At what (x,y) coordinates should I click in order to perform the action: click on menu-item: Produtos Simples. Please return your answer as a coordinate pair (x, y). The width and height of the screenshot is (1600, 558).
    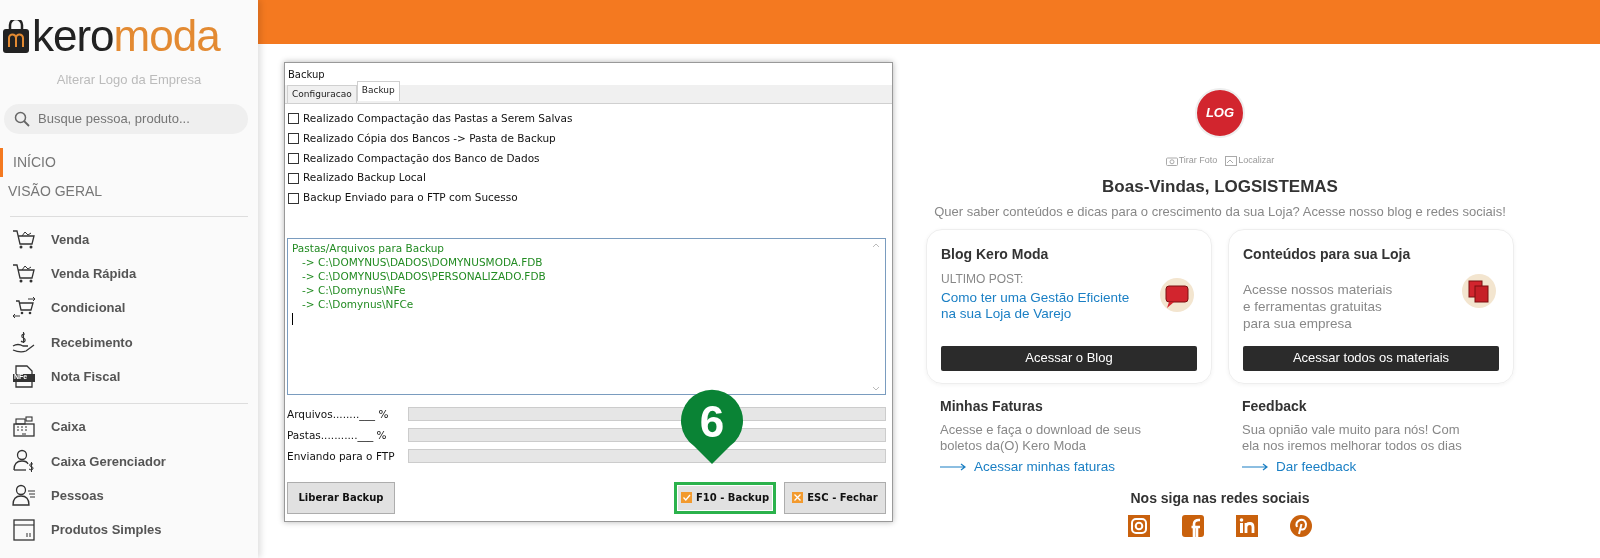
    Looking at the image, I should click on (129, 530).